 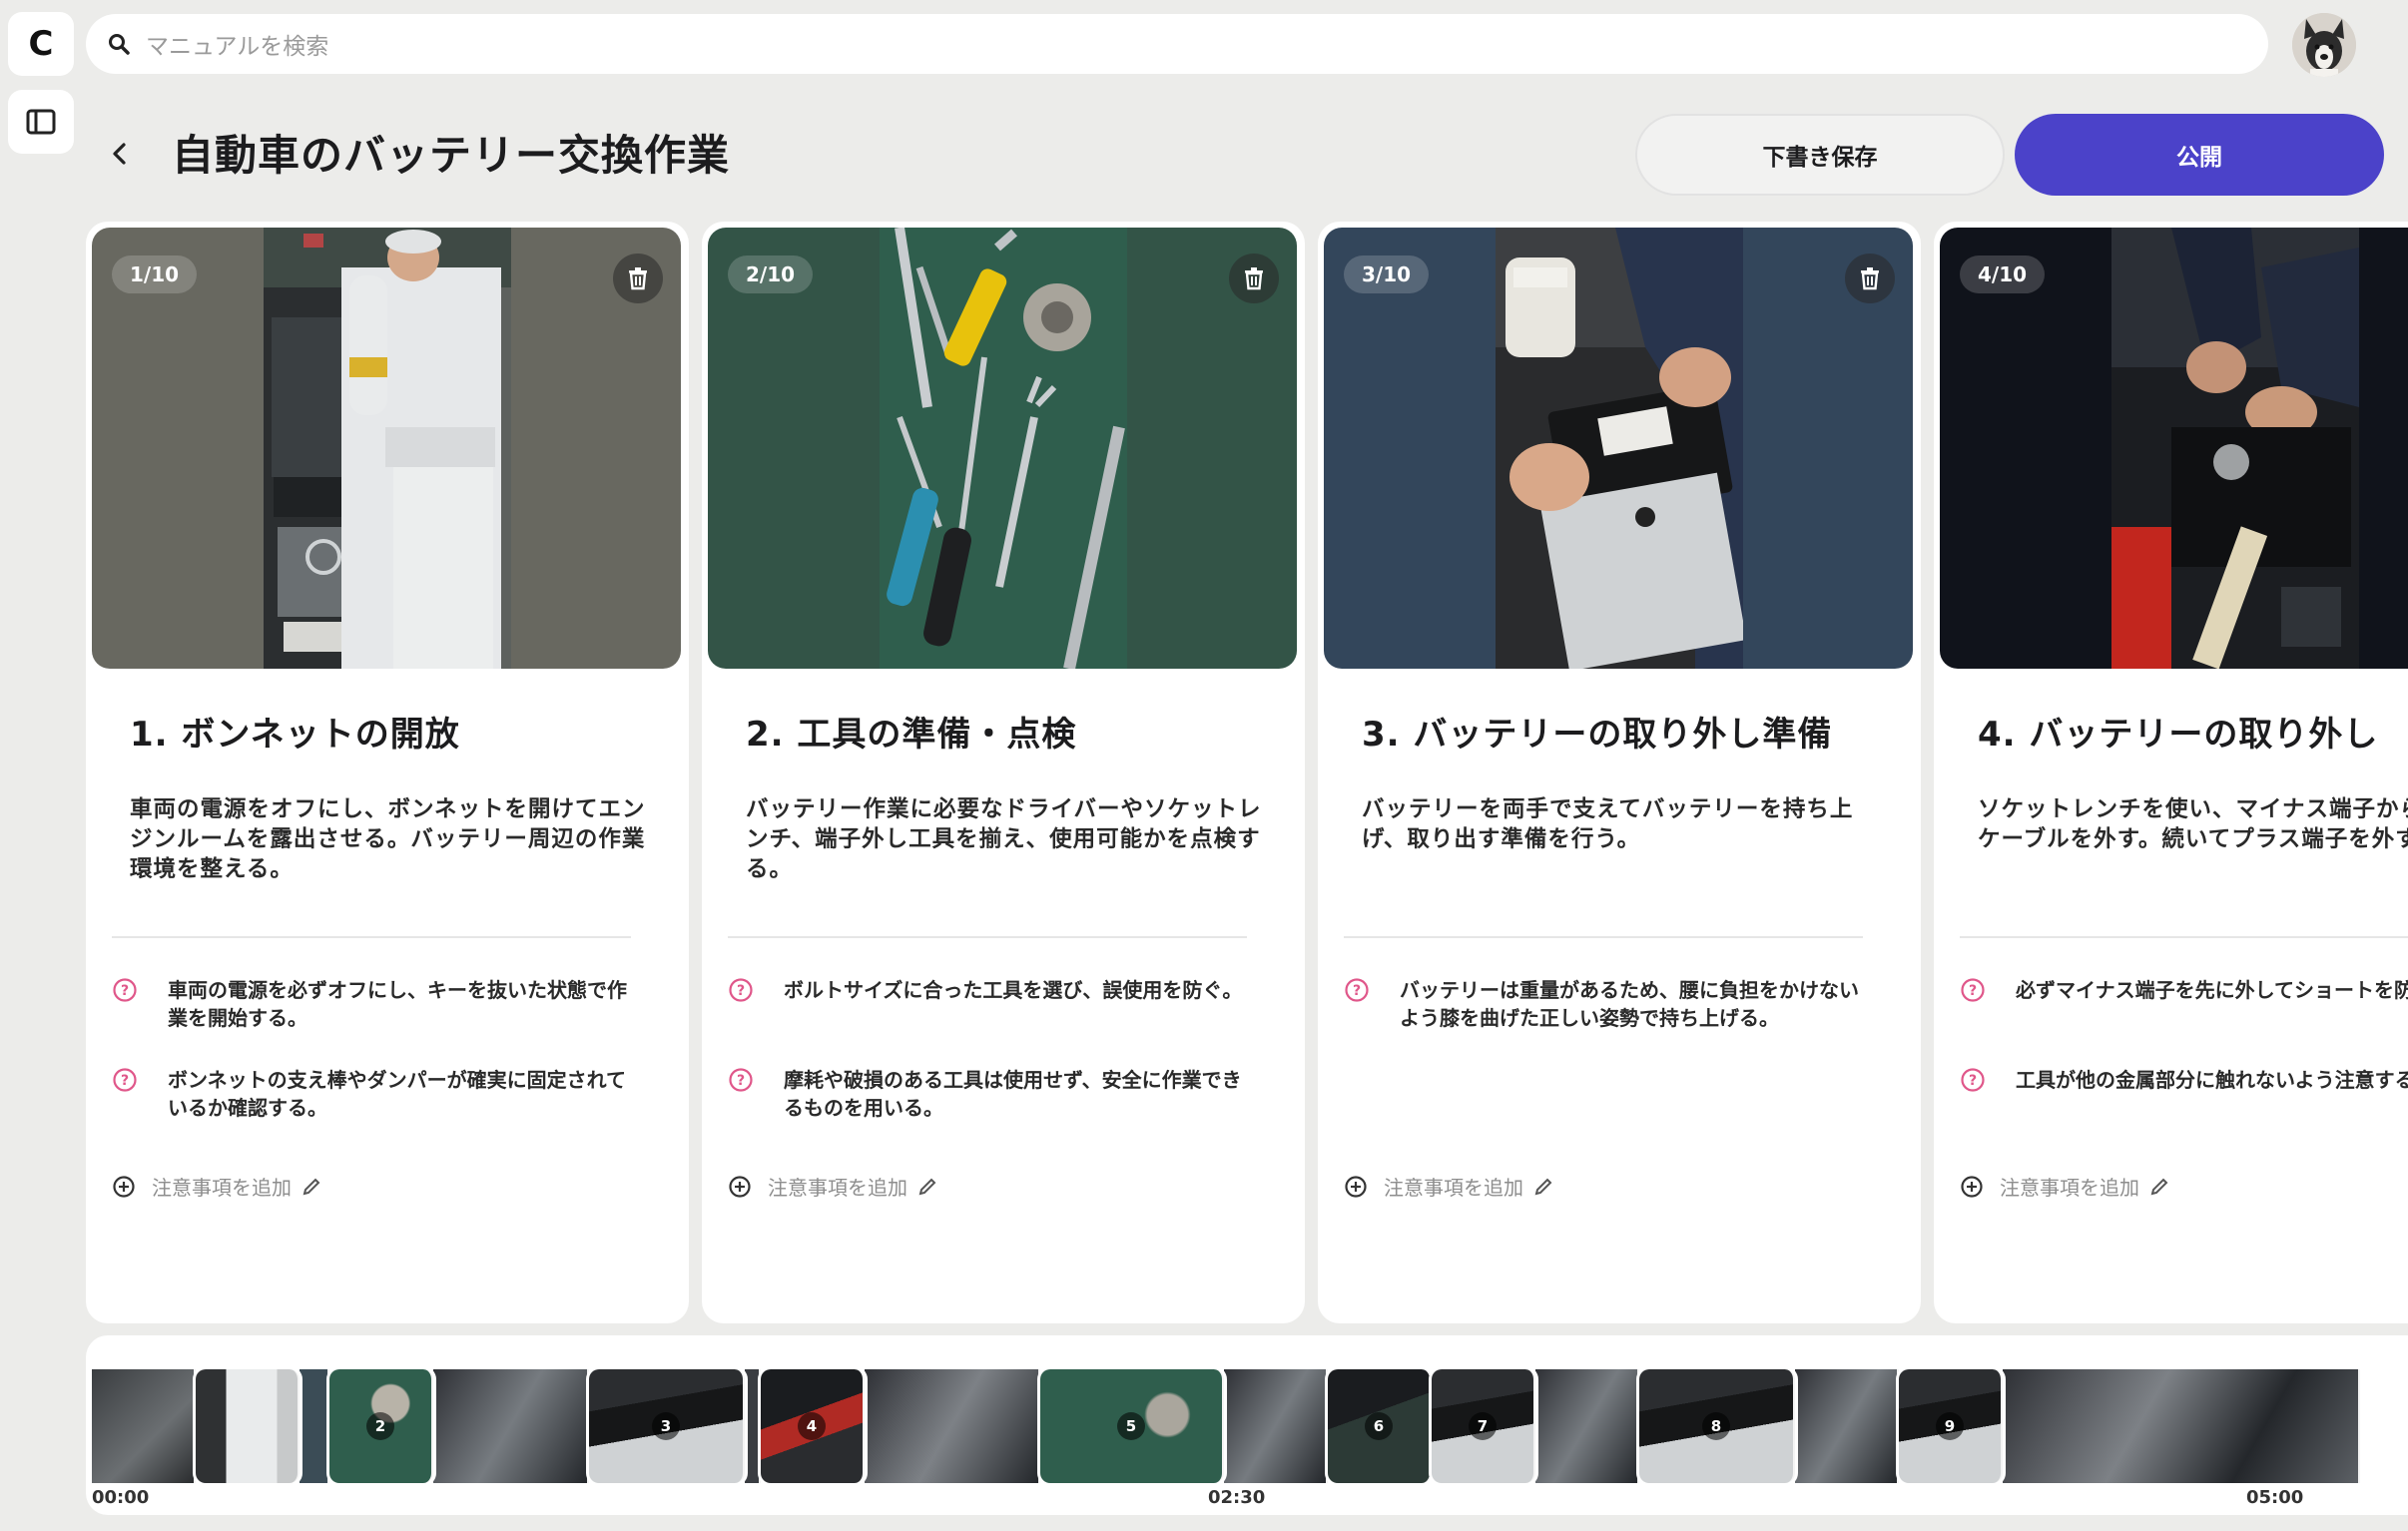 I want to click on timeline-frame: 6, so click(x=1380, y=1426).